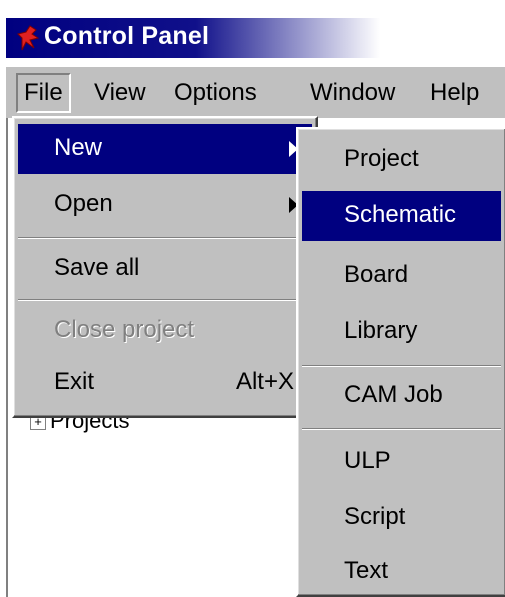 This screenshot has width=505, height=597. I want to click on new-submenu-library: Library, so click(401, 332).